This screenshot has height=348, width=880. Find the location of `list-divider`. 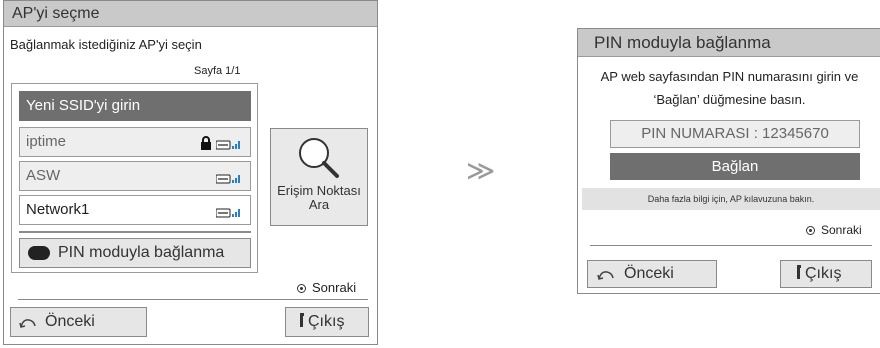

list-divider is located at coordinates (135, 232).